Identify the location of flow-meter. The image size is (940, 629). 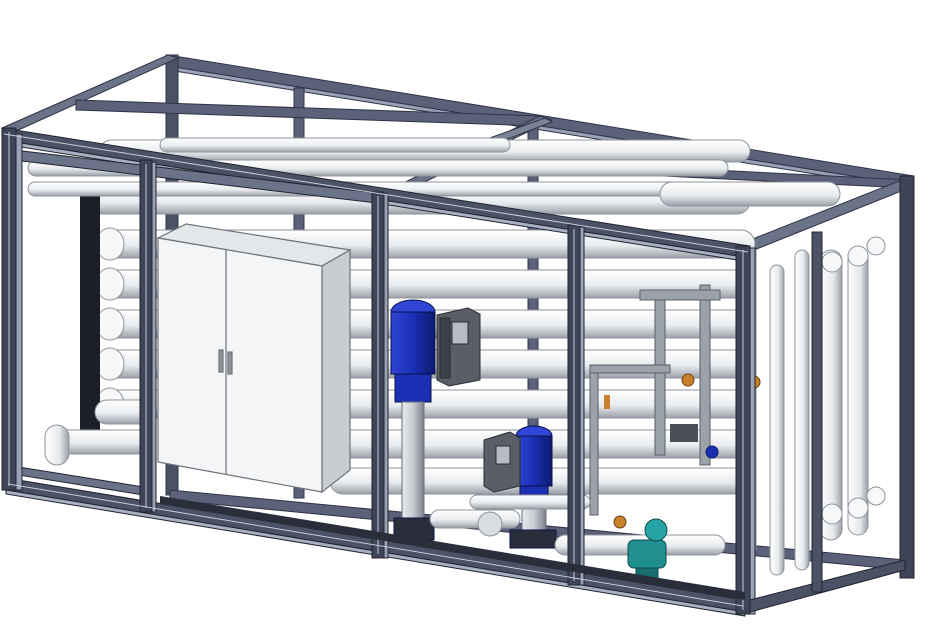
(647, 548).